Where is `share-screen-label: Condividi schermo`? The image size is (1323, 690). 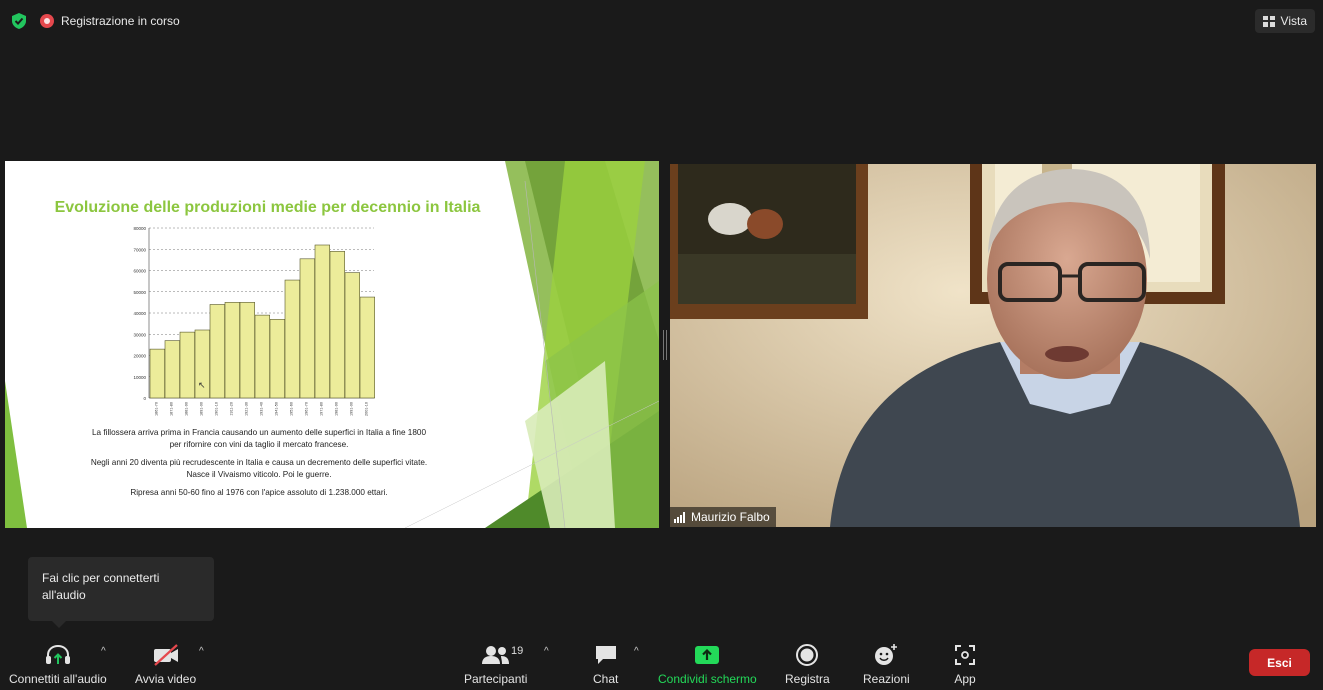 share-screen-label: Condividi schermo is located at coordinates (707, 679).